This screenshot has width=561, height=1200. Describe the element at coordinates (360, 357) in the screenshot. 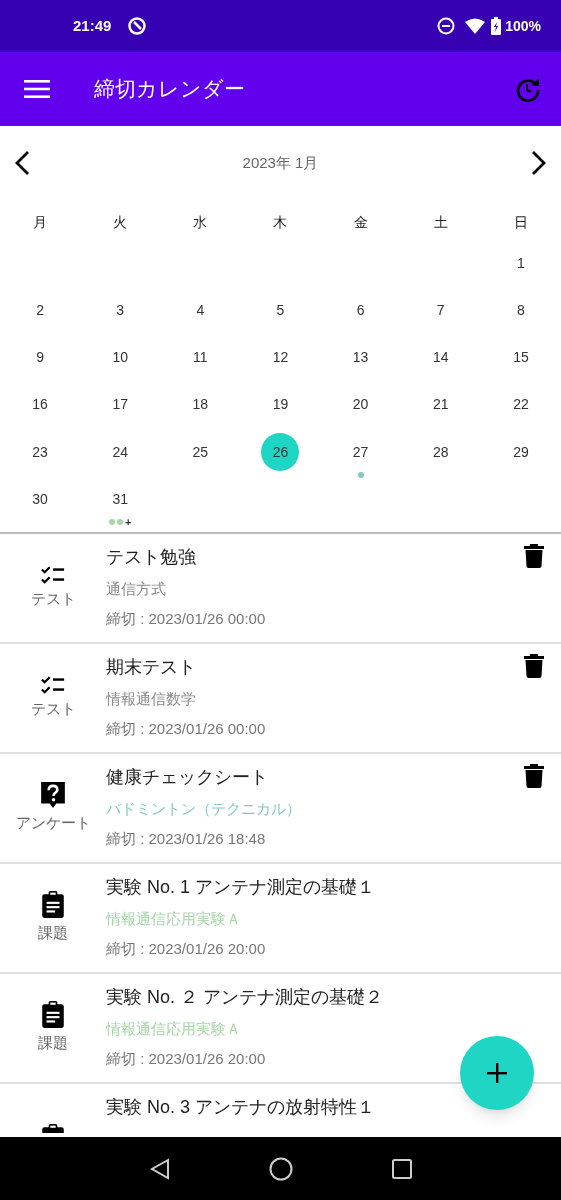

I see `day-cell: 13` at that location.